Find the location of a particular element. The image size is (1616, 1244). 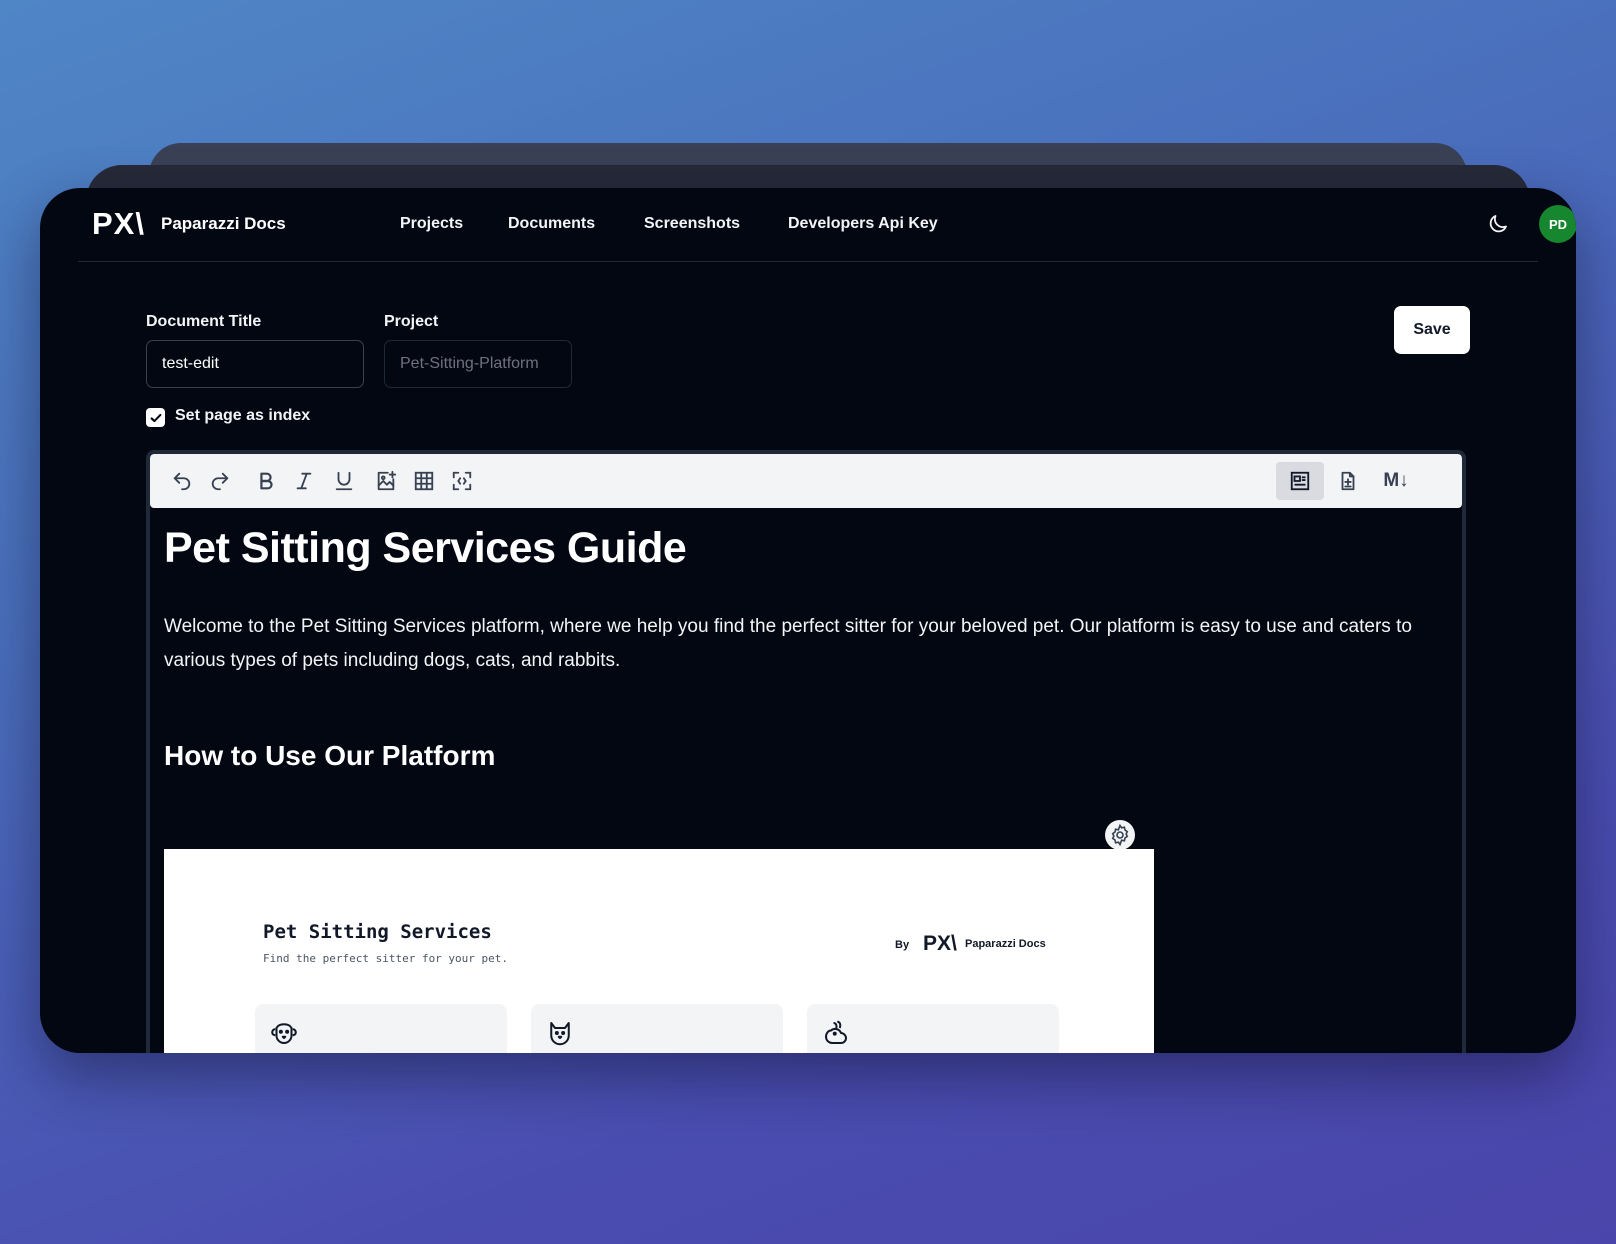

document-title-label: Document Title is located at coordinates (204, 321).